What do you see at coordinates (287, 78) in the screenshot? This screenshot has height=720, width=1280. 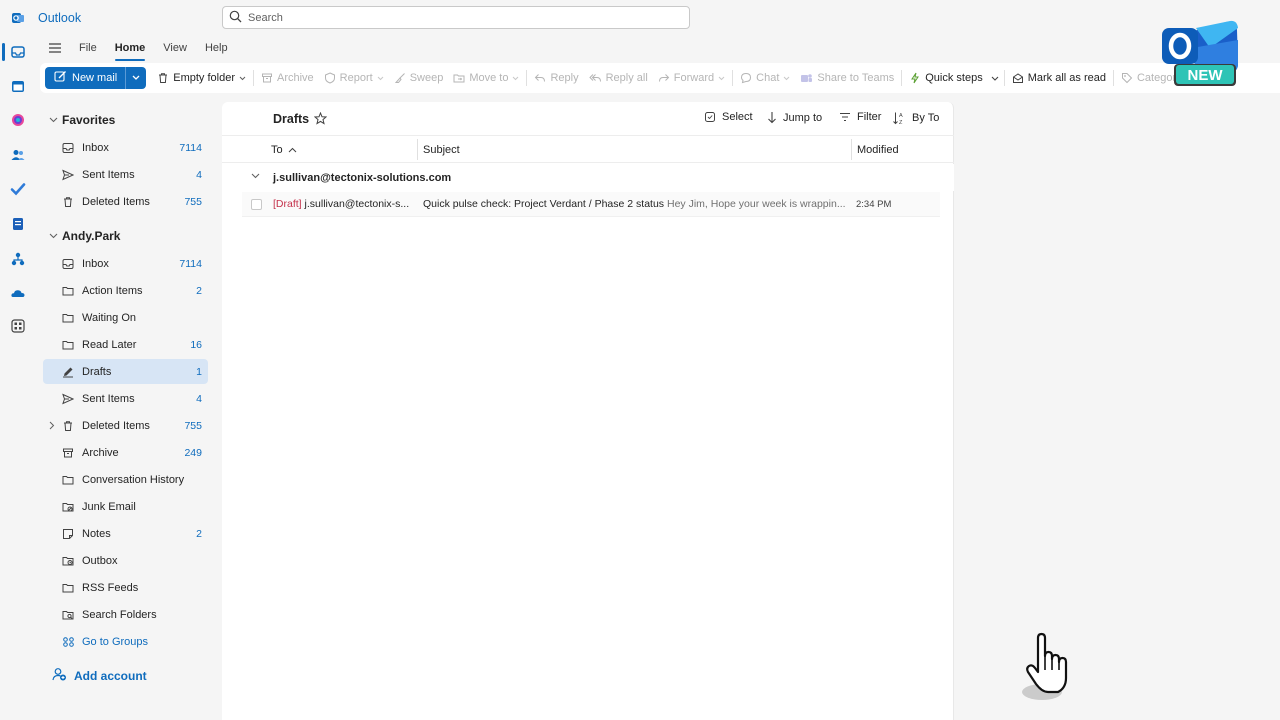 I see `archive-button: Archive` at bounding box center [287, 78].